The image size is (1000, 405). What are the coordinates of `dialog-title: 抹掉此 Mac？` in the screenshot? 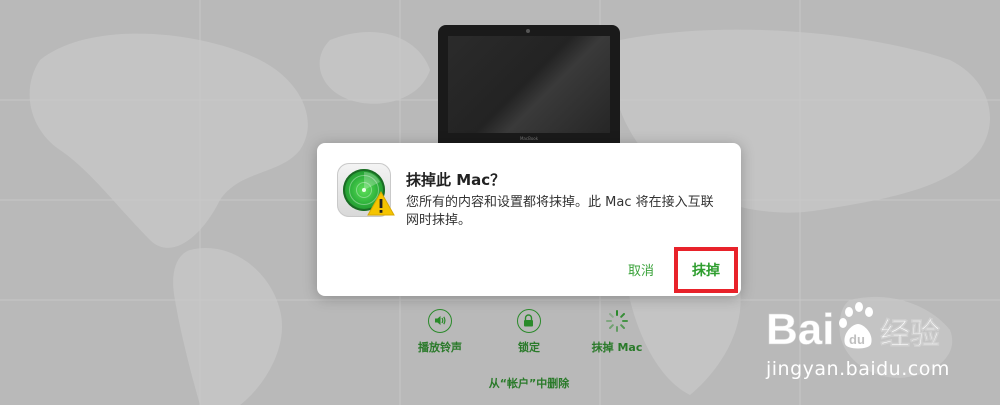 It's located at (456, 180).